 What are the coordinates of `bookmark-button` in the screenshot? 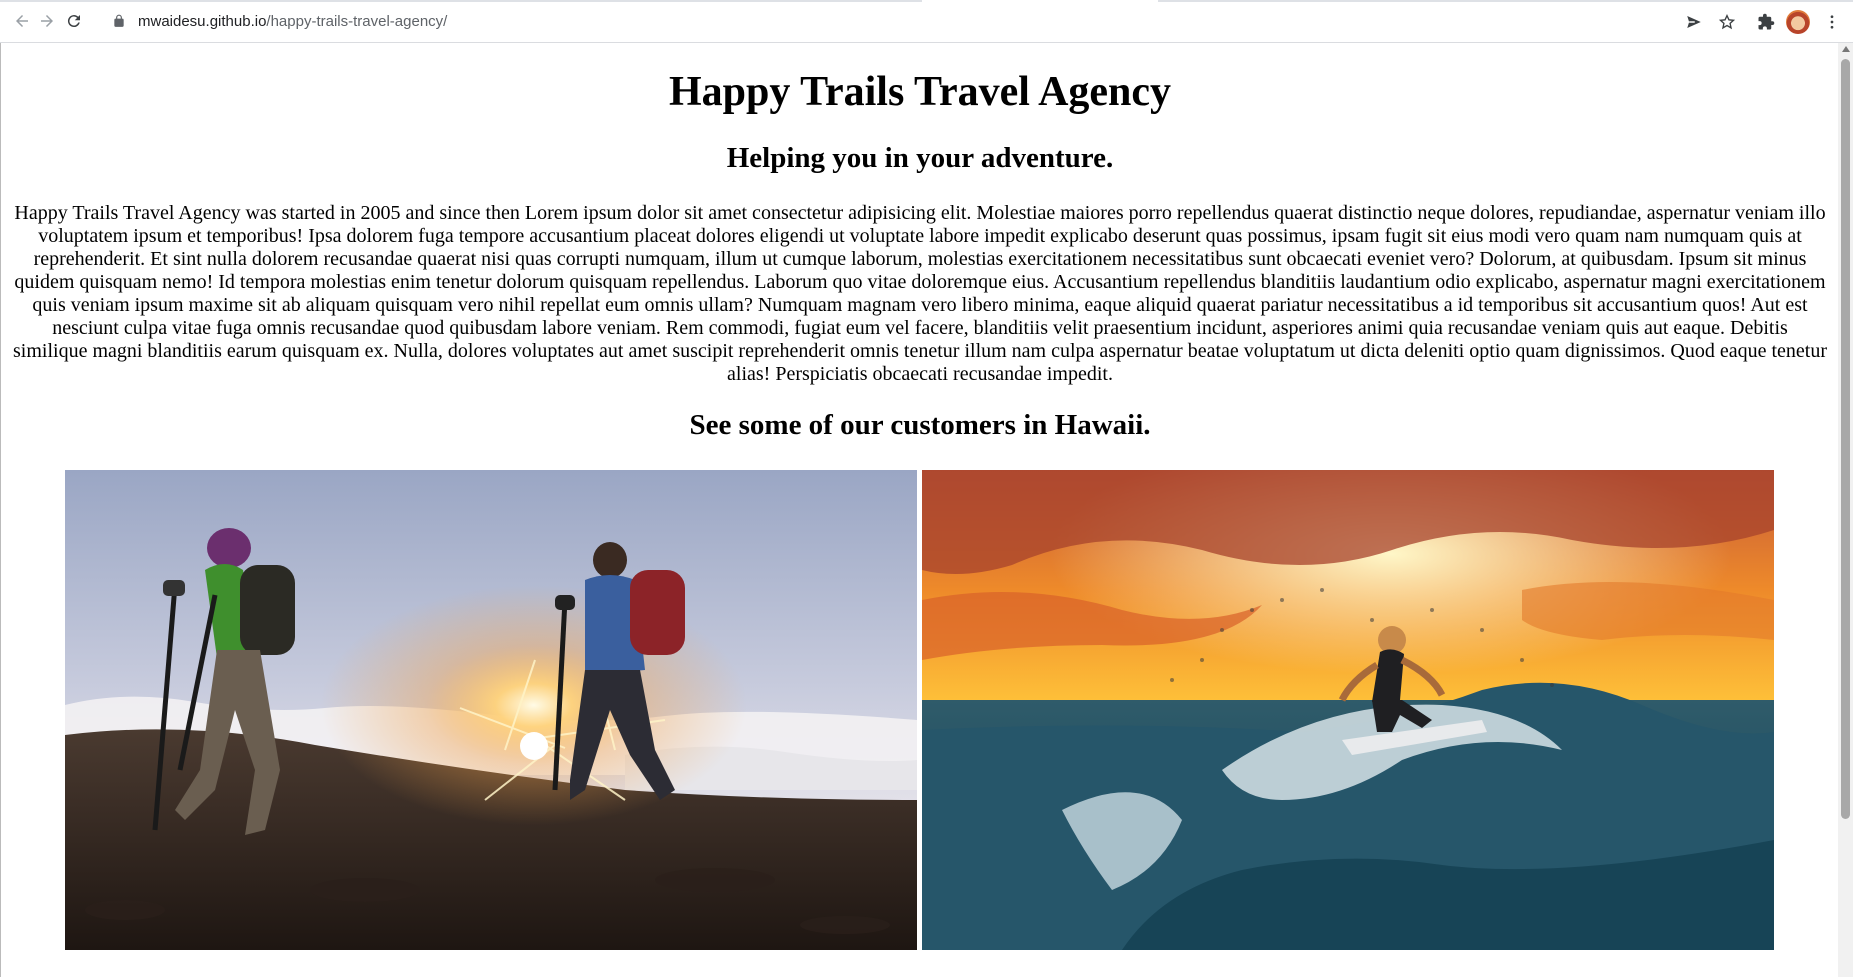 It's located at (1727, 22).